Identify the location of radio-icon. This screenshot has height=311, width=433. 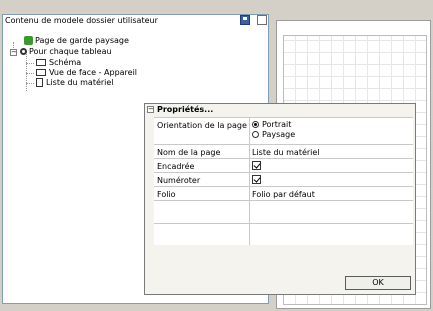
(255, 134).